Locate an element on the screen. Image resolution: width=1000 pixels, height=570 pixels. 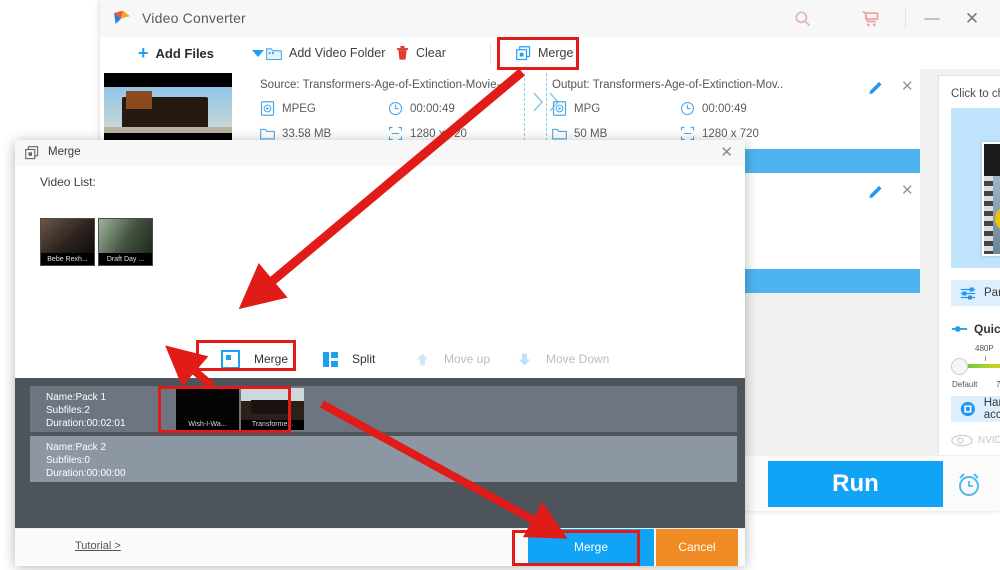
quality-slider: 480P 1080P 4K Default 720P 2K is located at coordinates (975, 368).